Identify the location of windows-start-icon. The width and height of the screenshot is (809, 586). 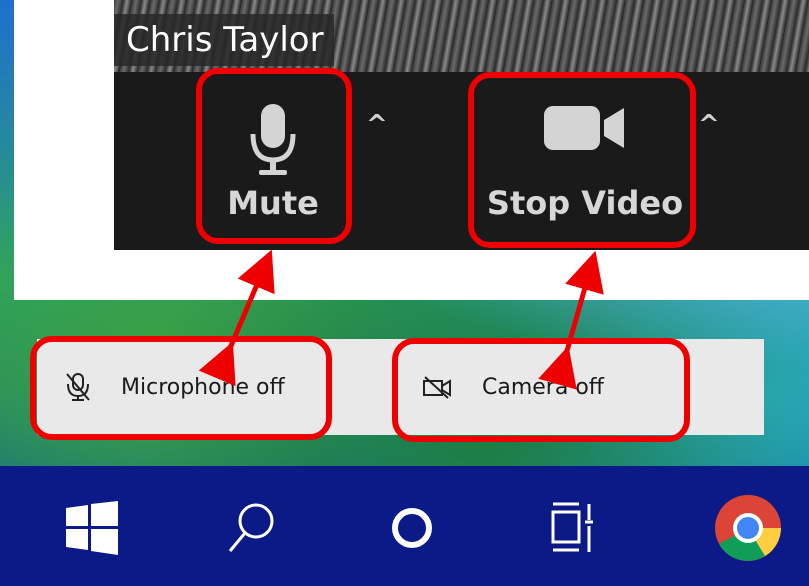
(92, 528).